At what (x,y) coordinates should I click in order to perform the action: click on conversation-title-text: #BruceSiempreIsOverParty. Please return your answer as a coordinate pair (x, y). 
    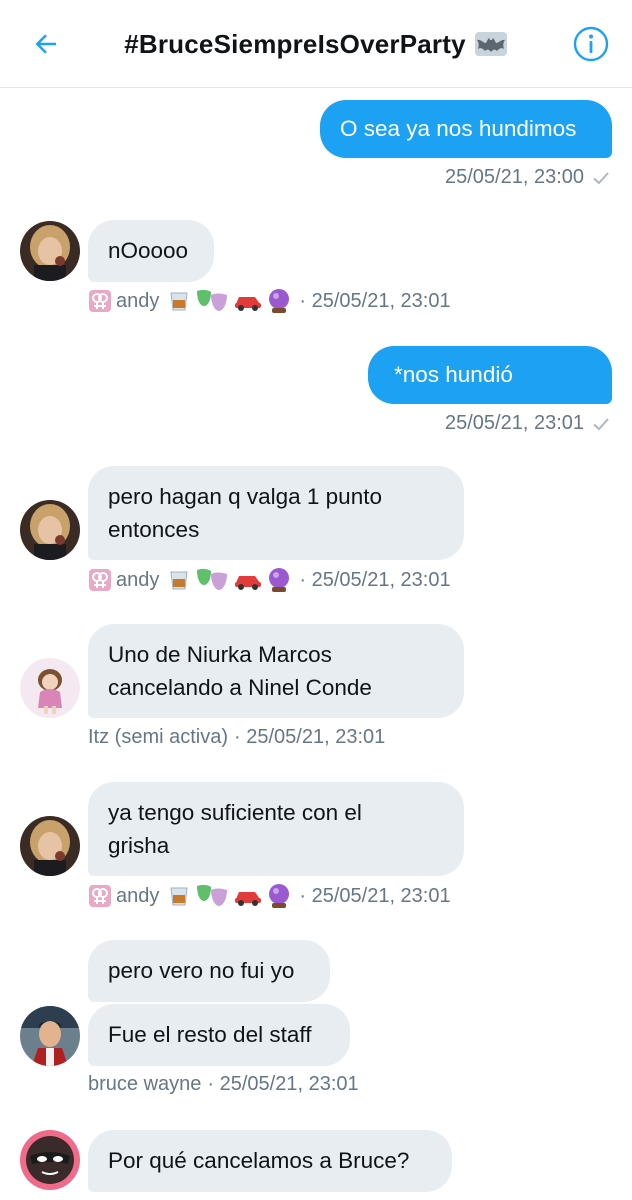
    Looking at the image, I should click on (295, 43).